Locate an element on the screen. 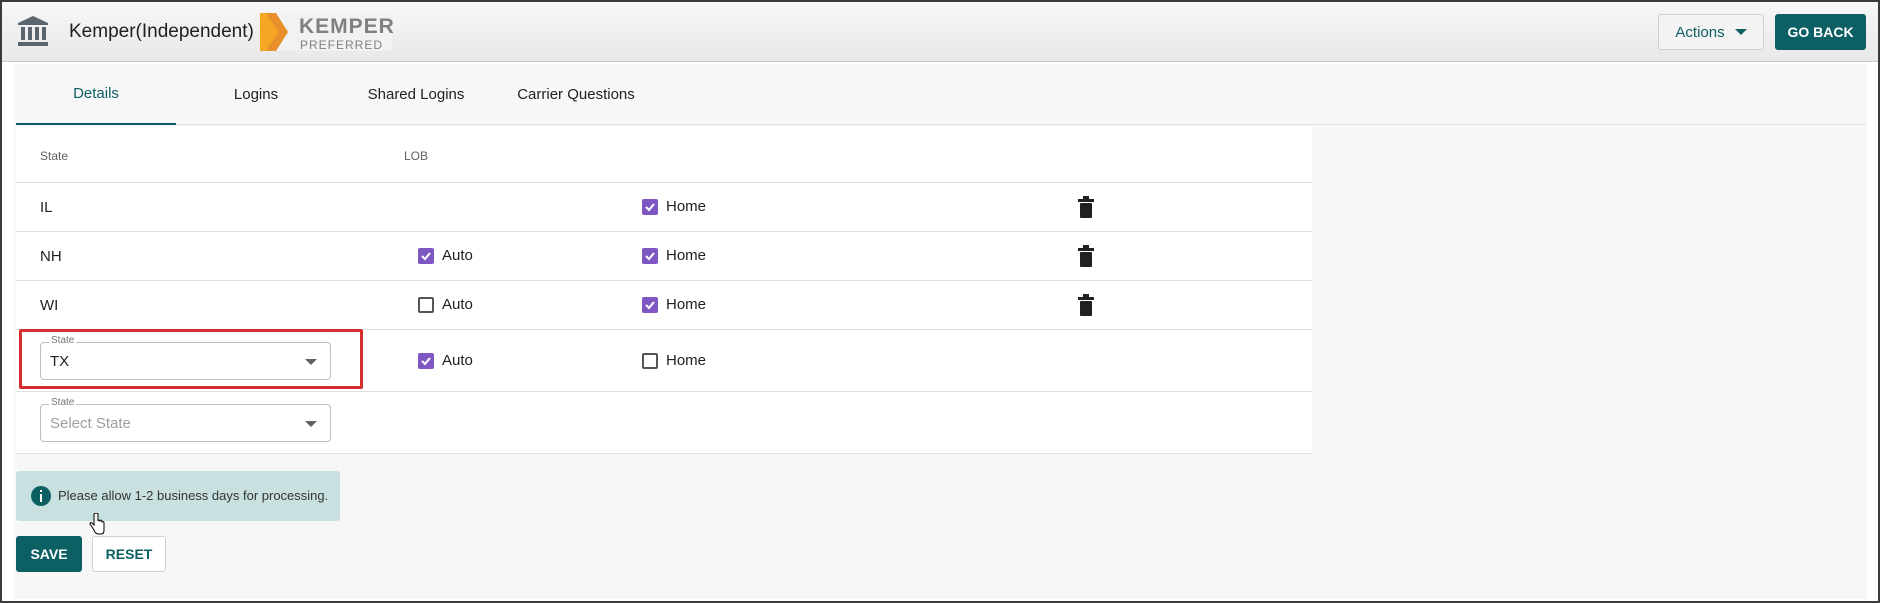  bank-icon is located at coordinates (33, 31).